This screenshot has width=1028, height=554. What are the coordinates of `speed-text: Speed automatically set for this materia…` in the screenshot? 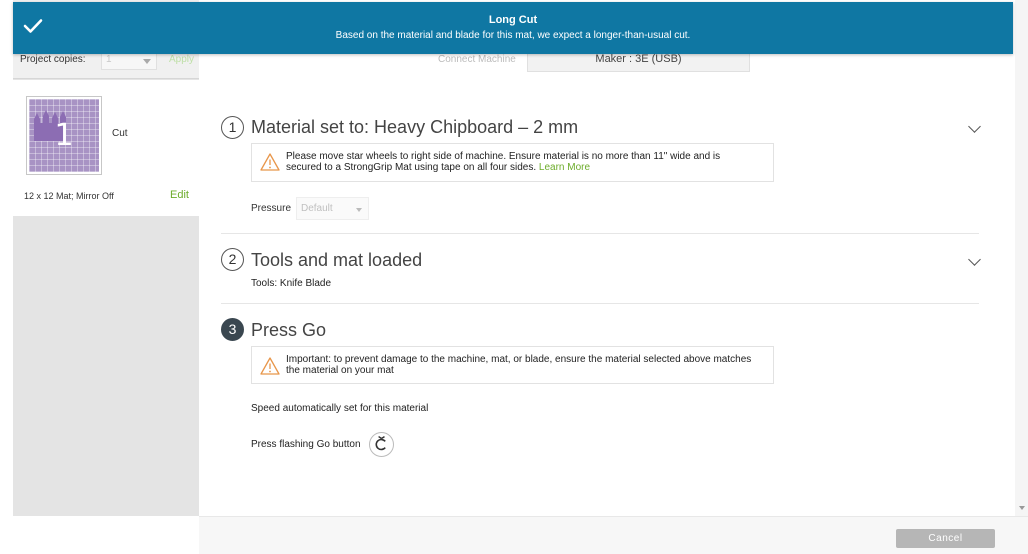 It's located at (340, 408).